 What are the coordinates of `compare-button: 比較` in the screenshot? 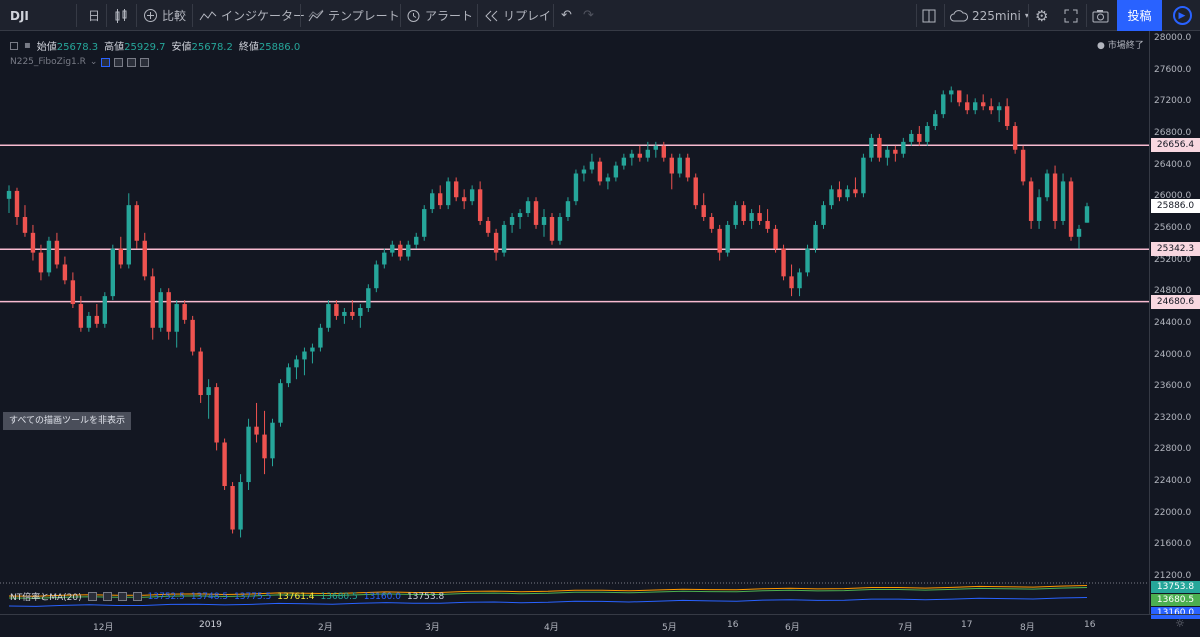 It's located at (164, 15).